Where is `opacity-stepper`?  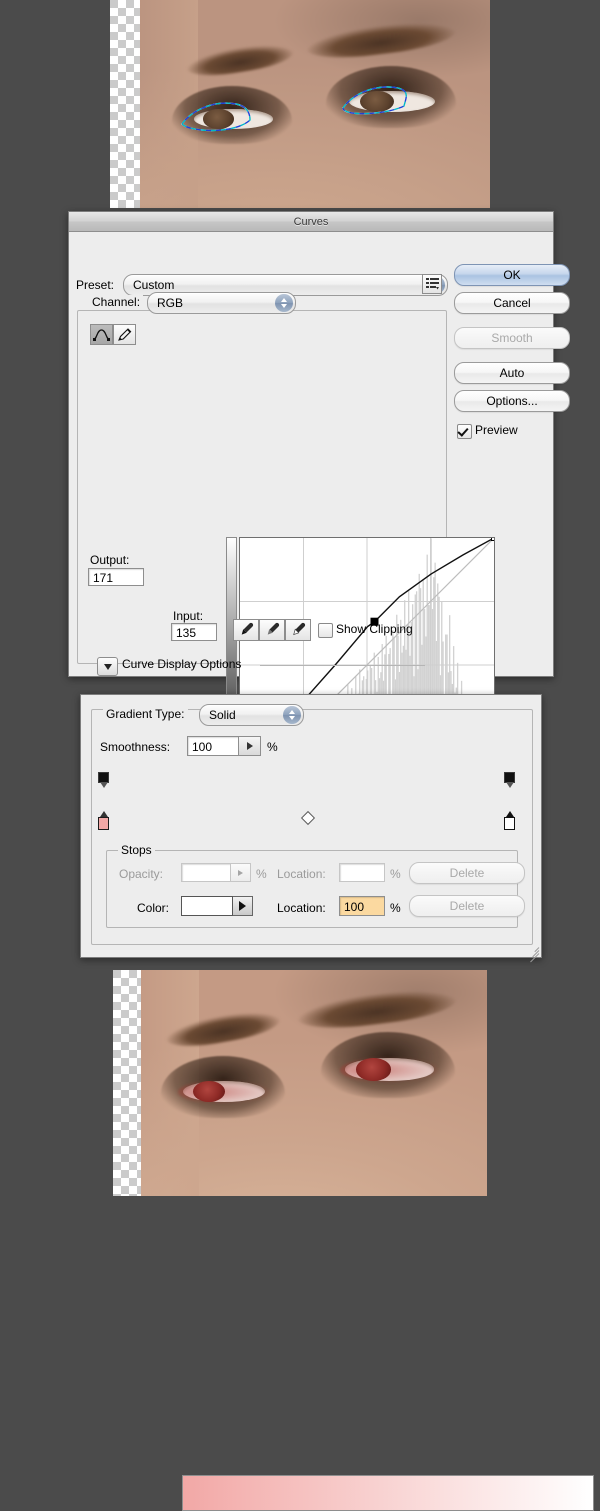
opacity-stepper is located at coordinates (241, 872).